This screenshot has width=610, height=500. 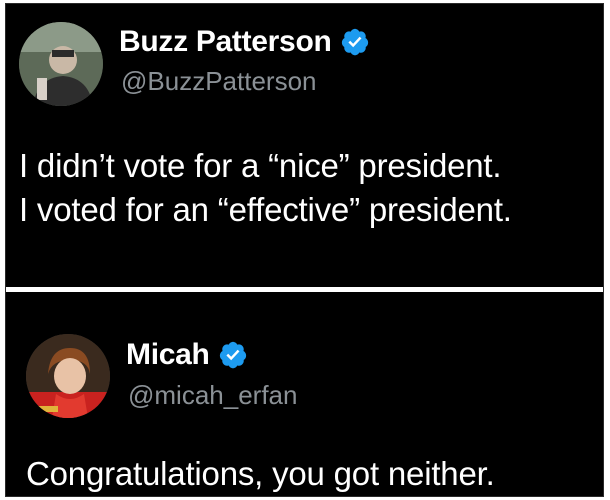 I want to click on author-name-row: Micah, so click(x=187, y=355).